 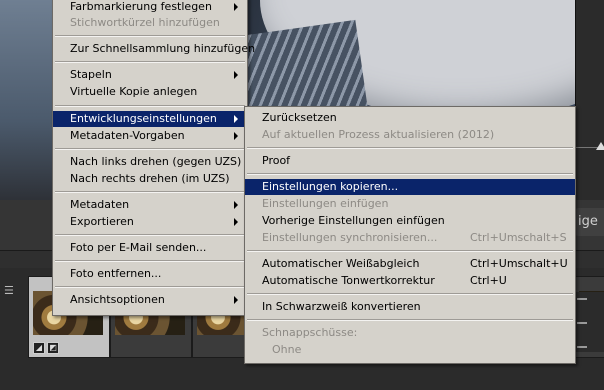 I want to click on menu-item-entwicklungseinstellungen: Entwicklungseinstellungen, so click(x=150, y=119).